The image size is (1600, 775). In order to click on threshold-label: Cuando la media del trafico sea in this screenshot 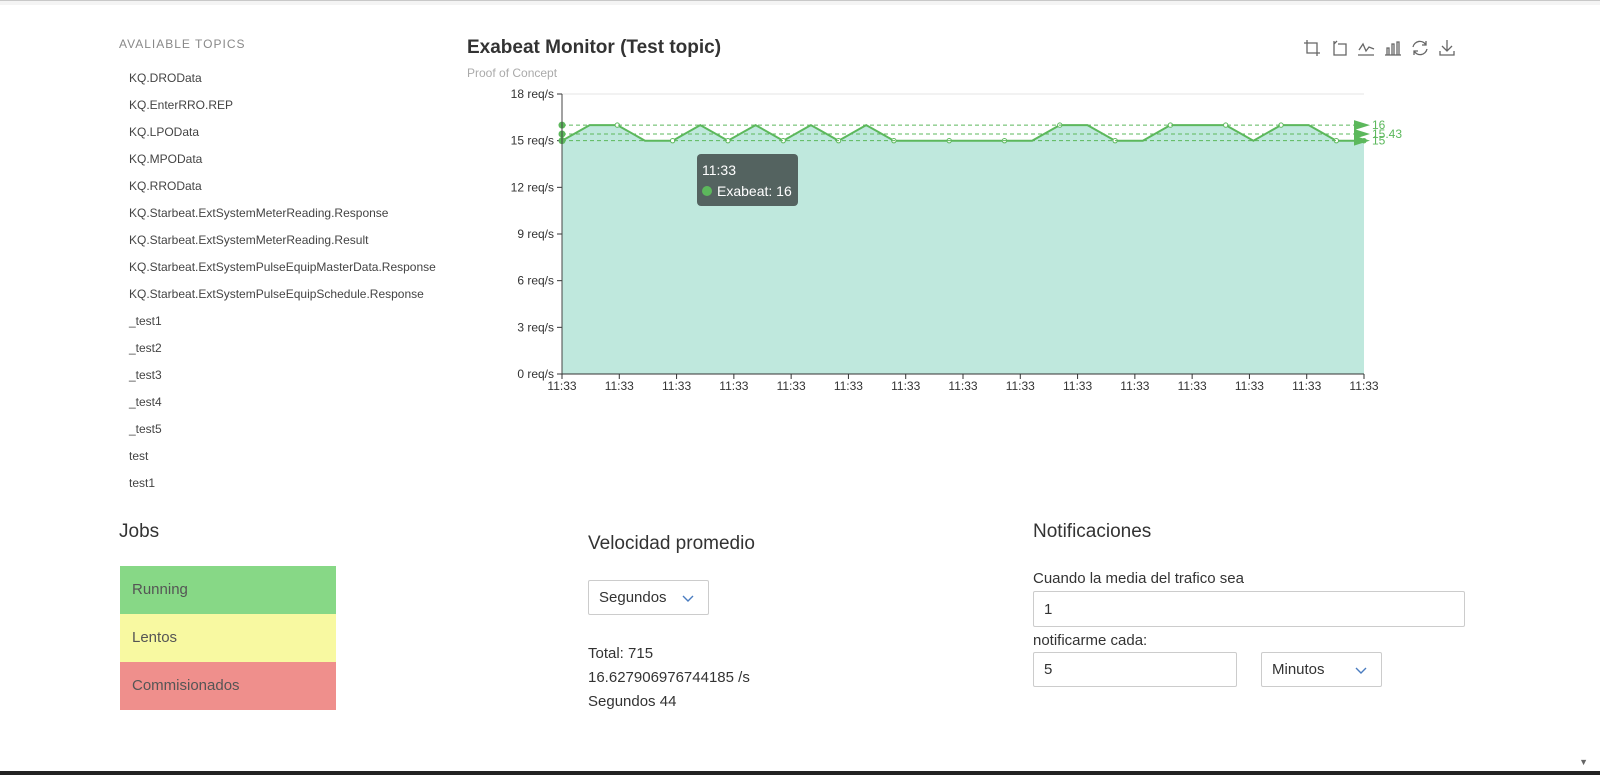, I will do `click(1138, 578)`.